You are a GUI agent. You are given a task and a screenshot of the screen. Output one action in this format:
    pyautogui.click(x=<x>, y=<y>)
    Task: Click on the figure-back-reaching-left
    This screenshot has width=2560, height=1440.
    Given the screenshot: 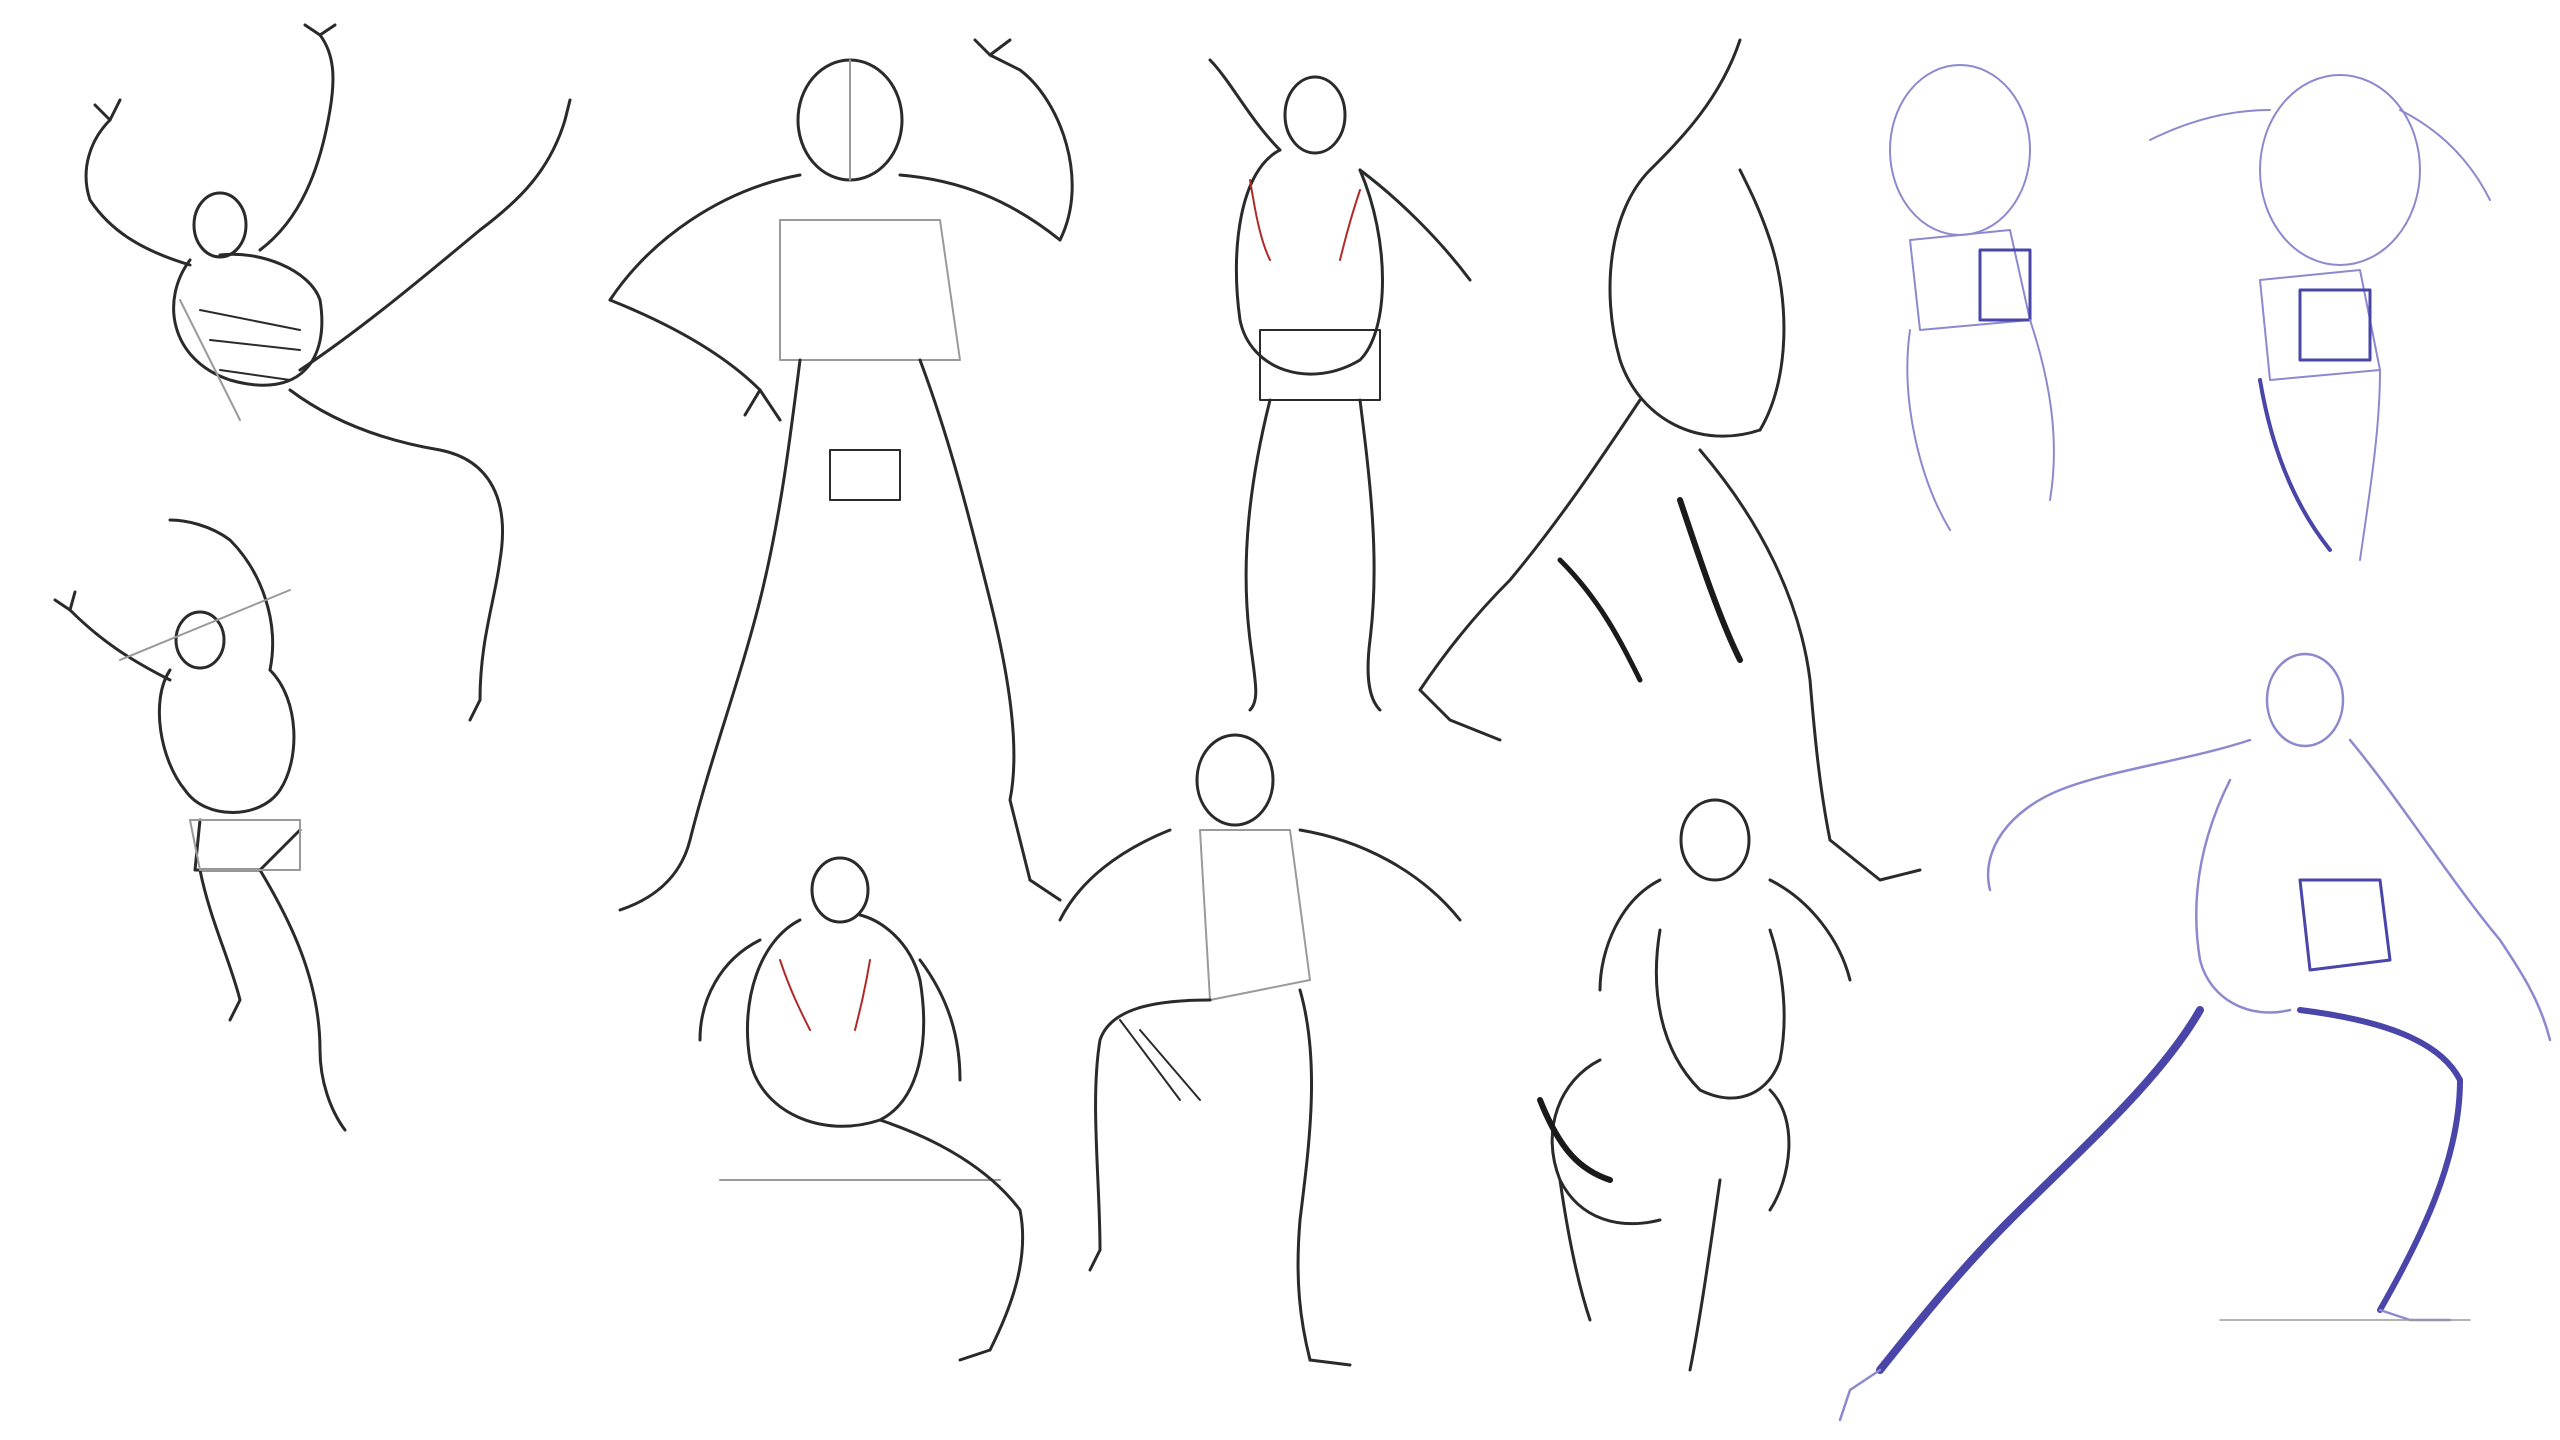 What is the action you would take?
    pyautogui.click(x=200, y=825)
    